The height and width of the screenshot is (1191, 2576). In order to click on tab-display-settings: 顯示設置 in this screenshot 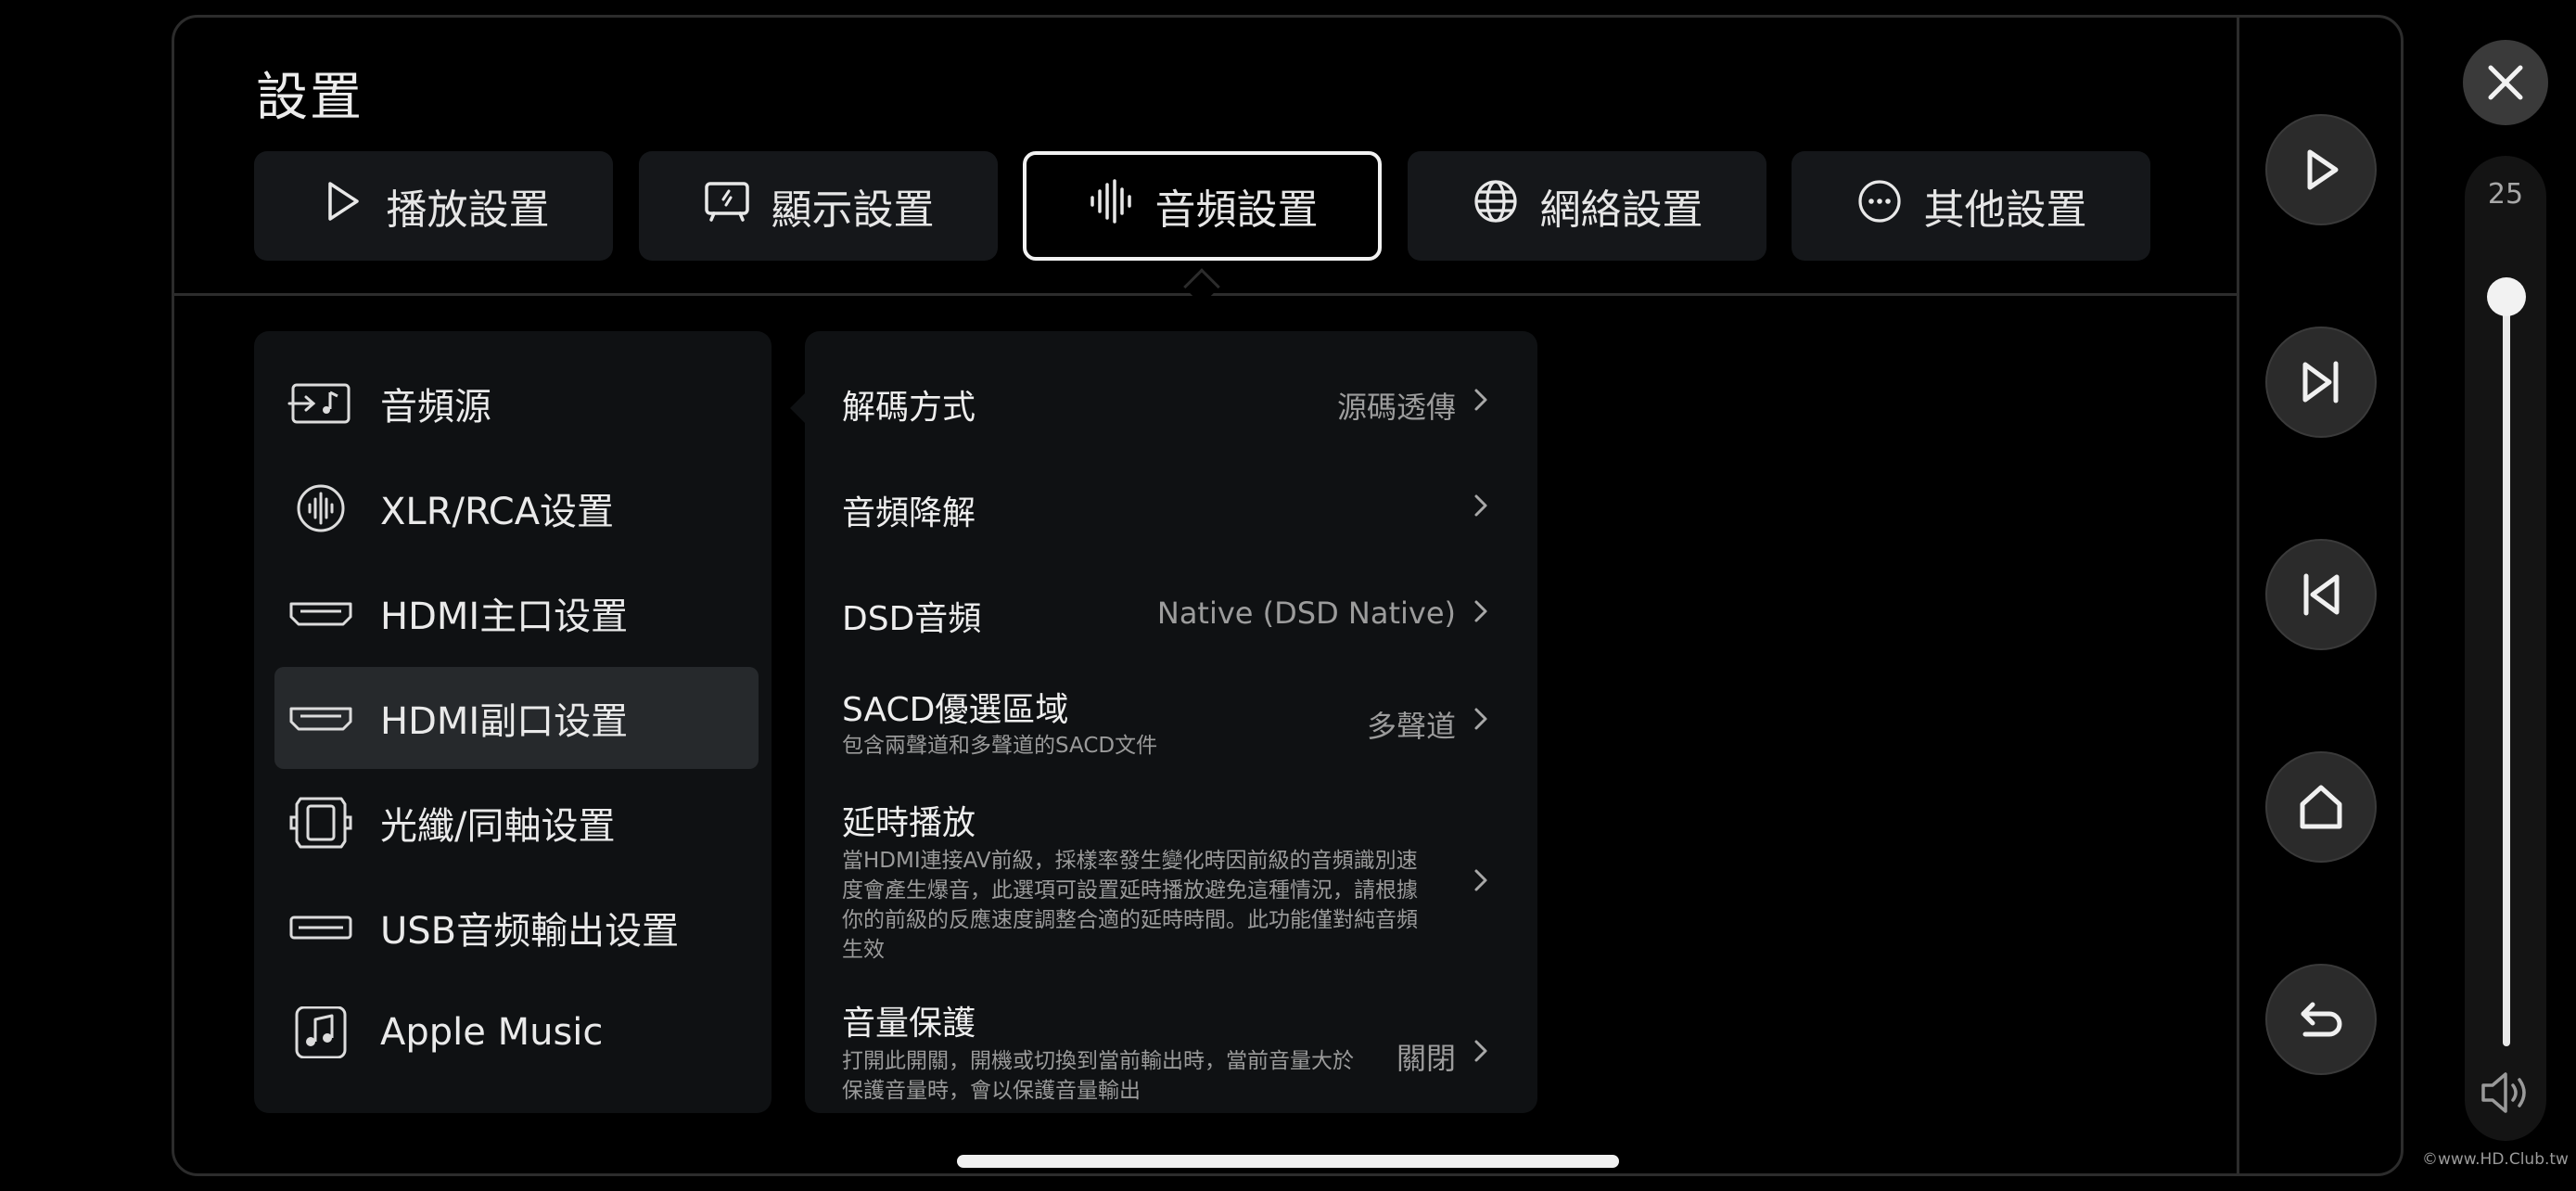, I will do `click(819, 206)`.